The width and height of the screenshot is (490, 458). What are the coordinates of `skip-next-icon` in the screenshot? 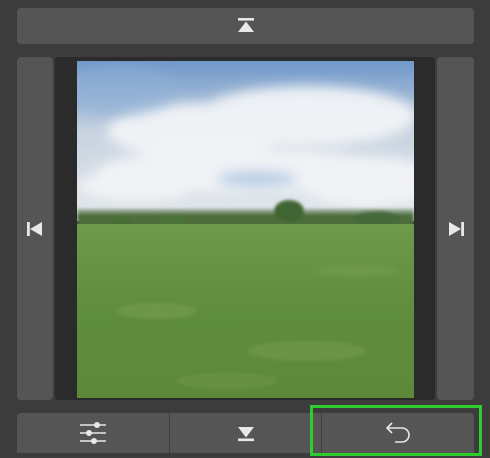 It's located at (456, 228).